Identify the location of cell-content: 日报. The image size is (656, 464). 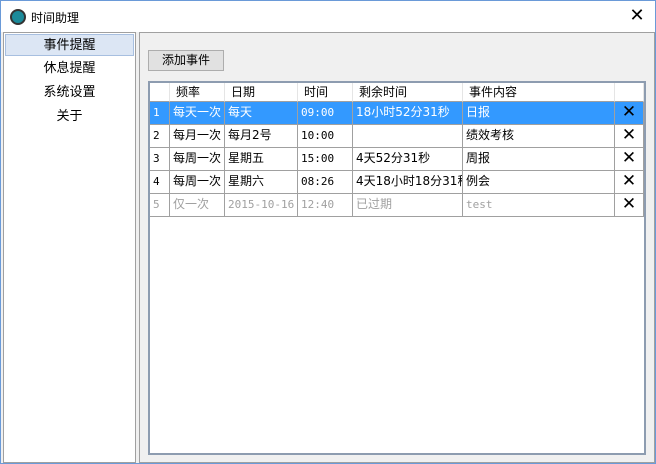
(539, 113).